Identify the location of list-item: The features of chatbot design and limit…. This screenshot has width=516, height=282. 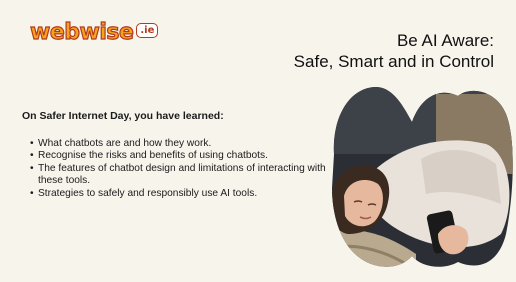
(180, 175).